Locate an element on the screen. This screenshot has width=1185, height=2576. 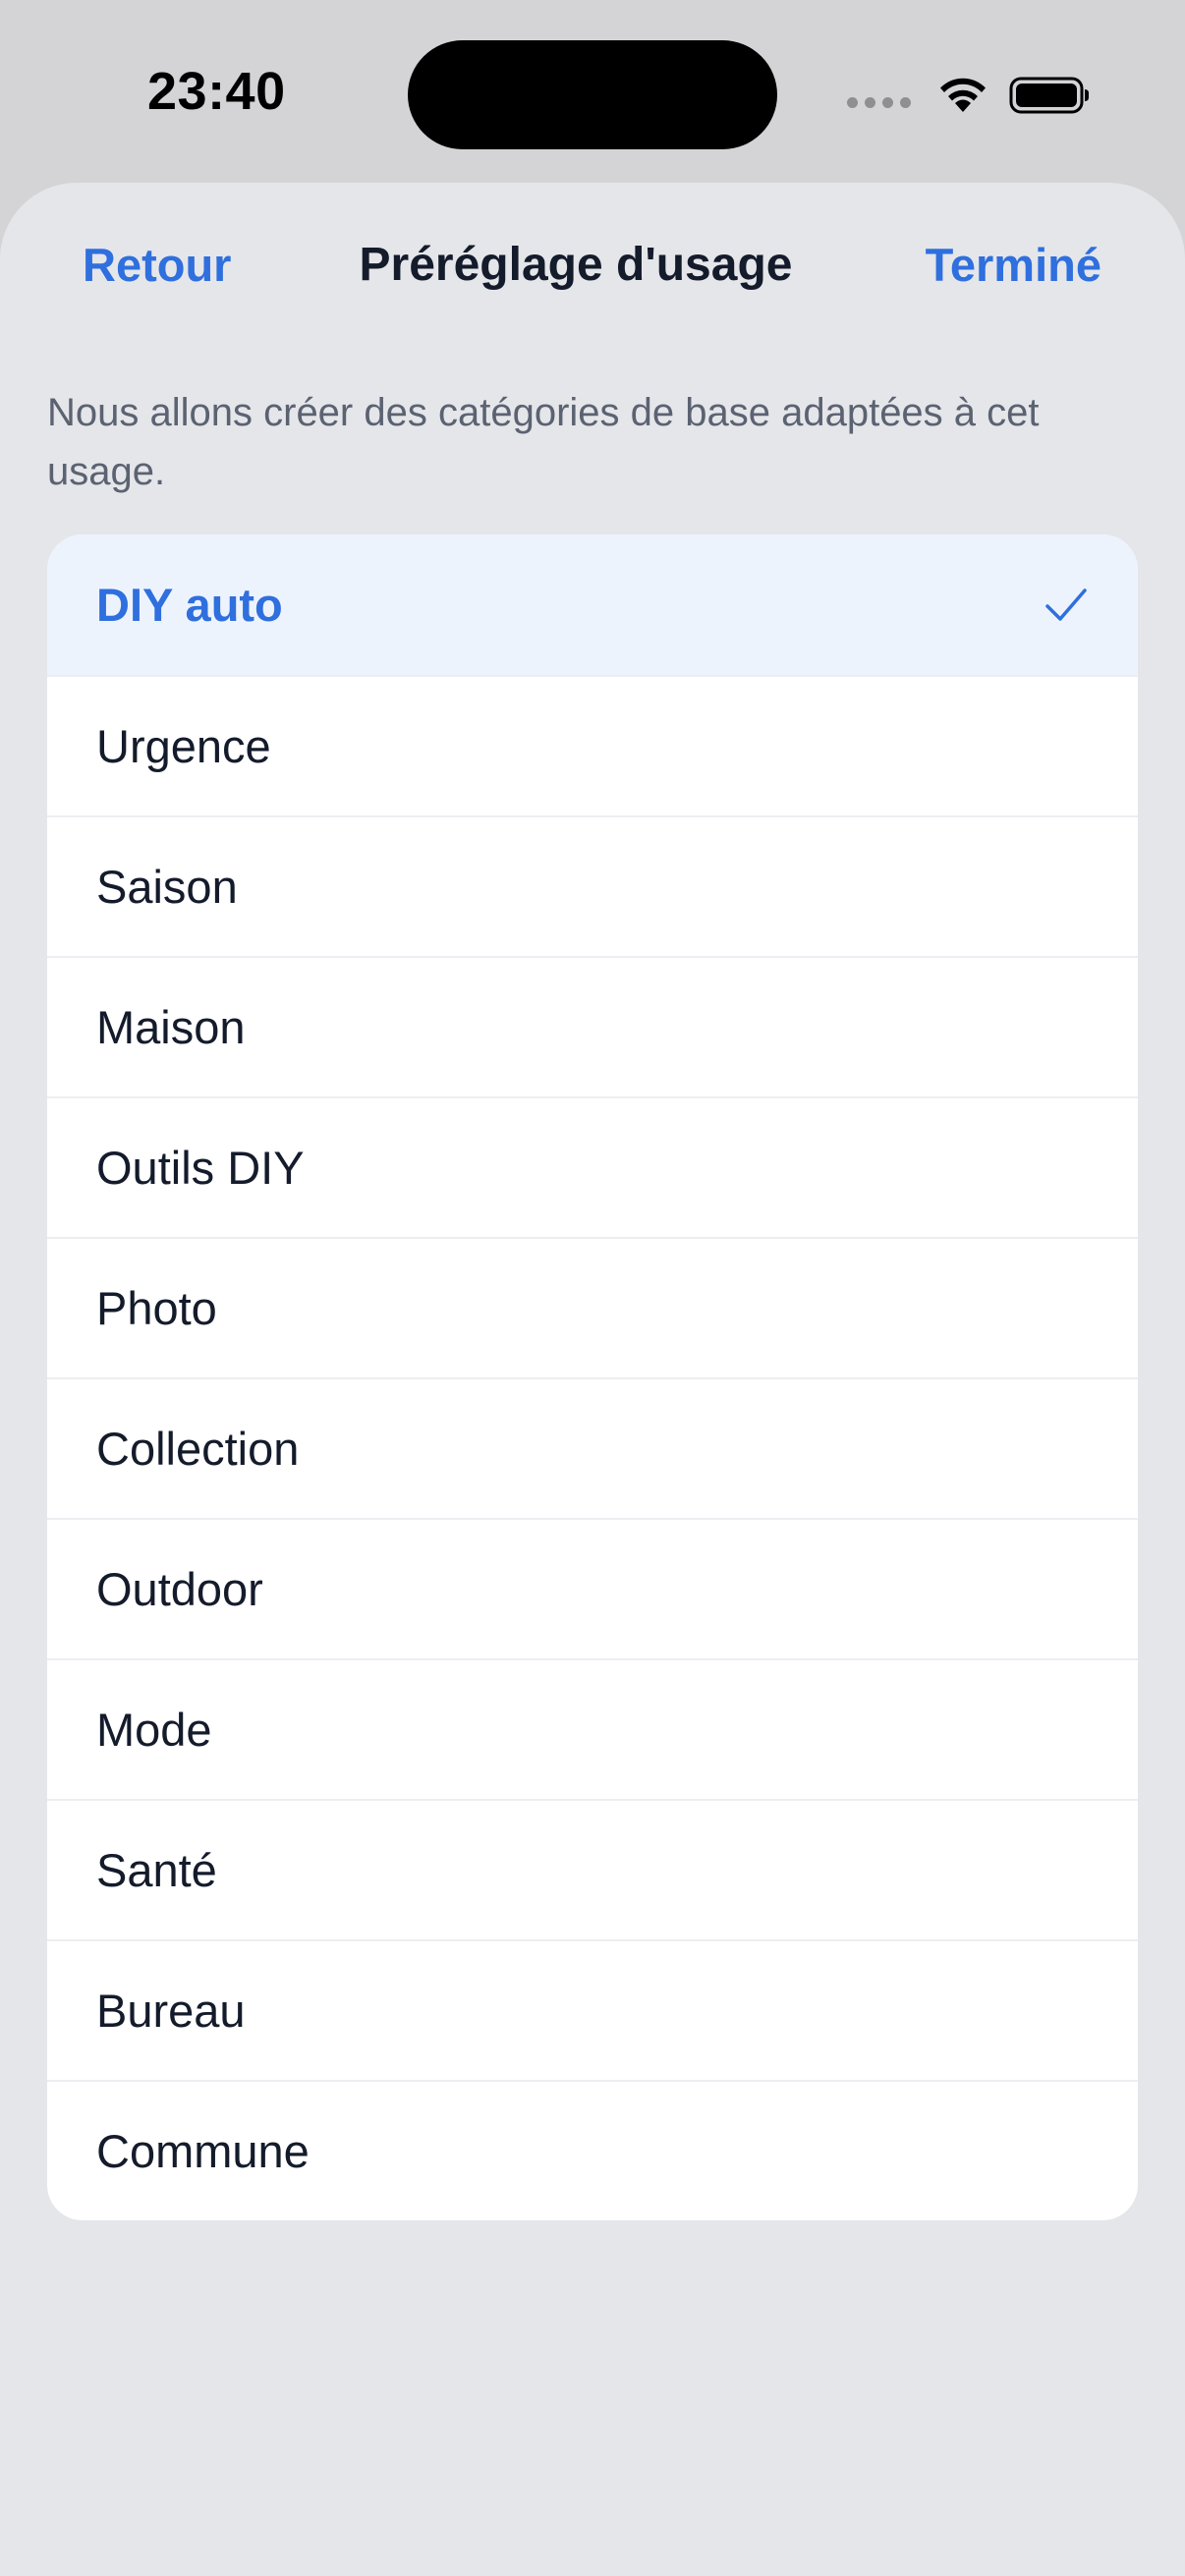
preset-row-urgence: Urgence is located at coordinates (592, 745).